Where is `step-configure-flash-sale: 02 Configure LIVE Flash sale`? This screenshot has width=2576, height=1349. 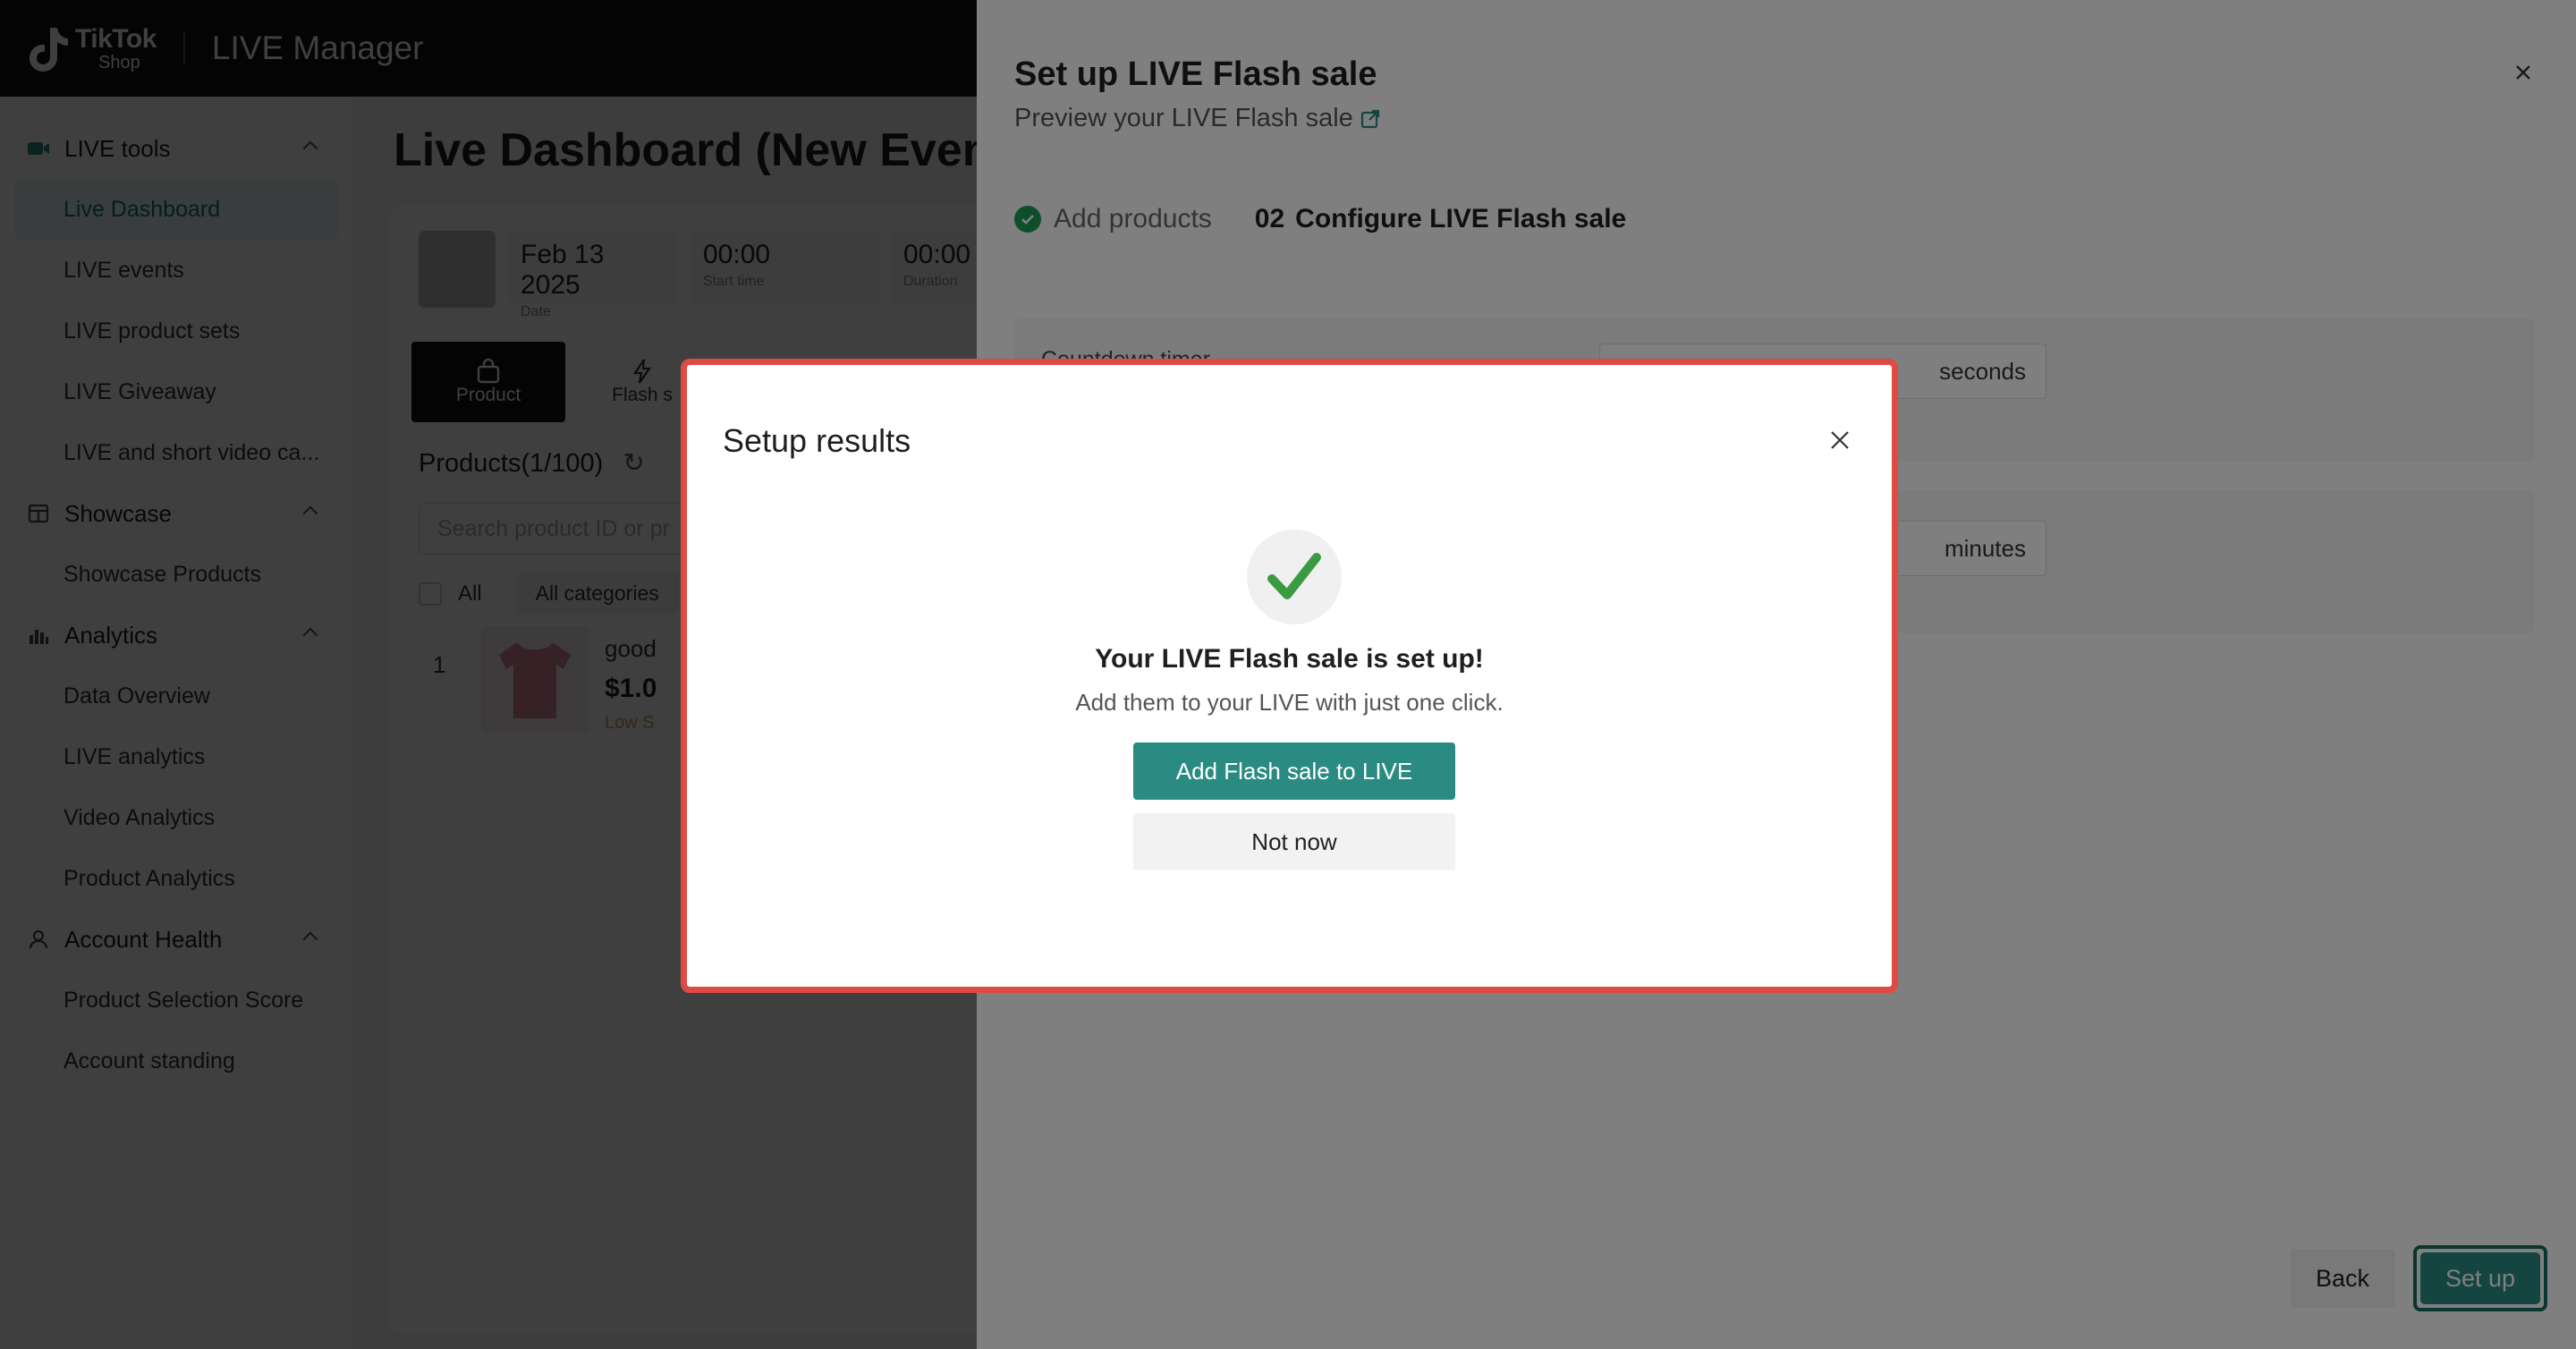 step-configure-flash-sale: 02 Configure LIVE Flash sale is located at coordinates (1440, 219).